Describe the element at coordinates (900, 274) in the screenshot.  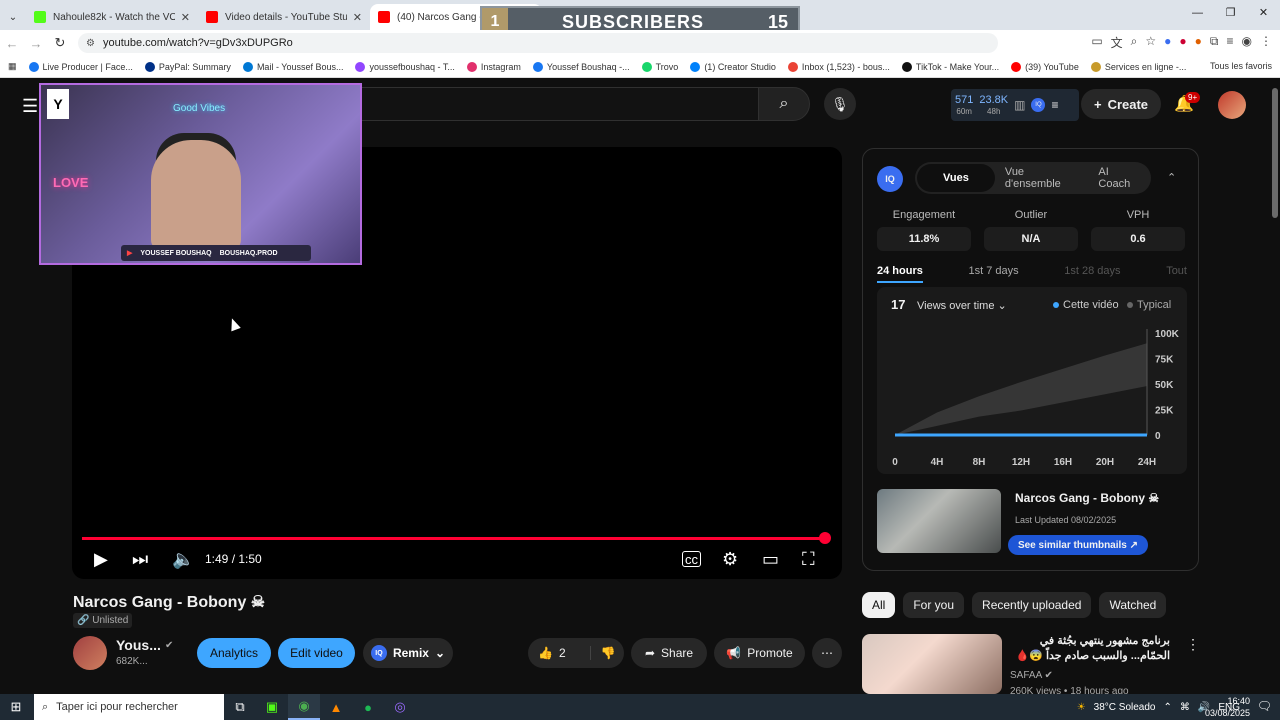
I see `period-24h: 24 hours` at that location.